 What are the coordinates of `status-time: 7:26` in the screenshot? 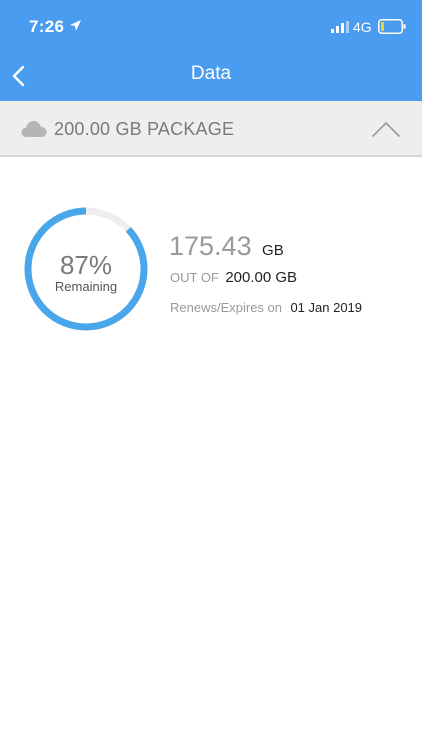 It's located at (47, 26).